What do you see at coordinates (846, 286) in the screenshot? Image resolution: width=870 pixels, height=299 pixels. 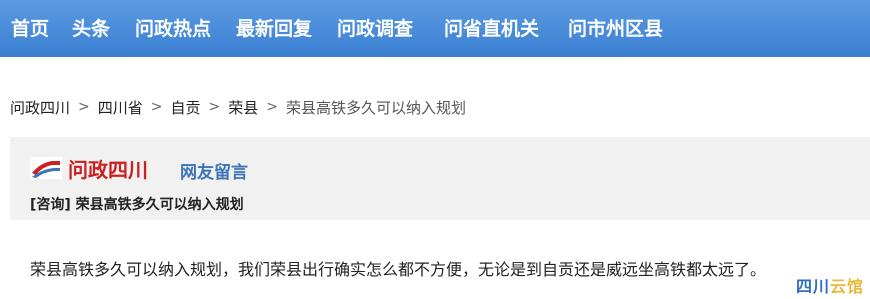 I see `watermark-part2: 云馆` at bounding box center [846, 286].